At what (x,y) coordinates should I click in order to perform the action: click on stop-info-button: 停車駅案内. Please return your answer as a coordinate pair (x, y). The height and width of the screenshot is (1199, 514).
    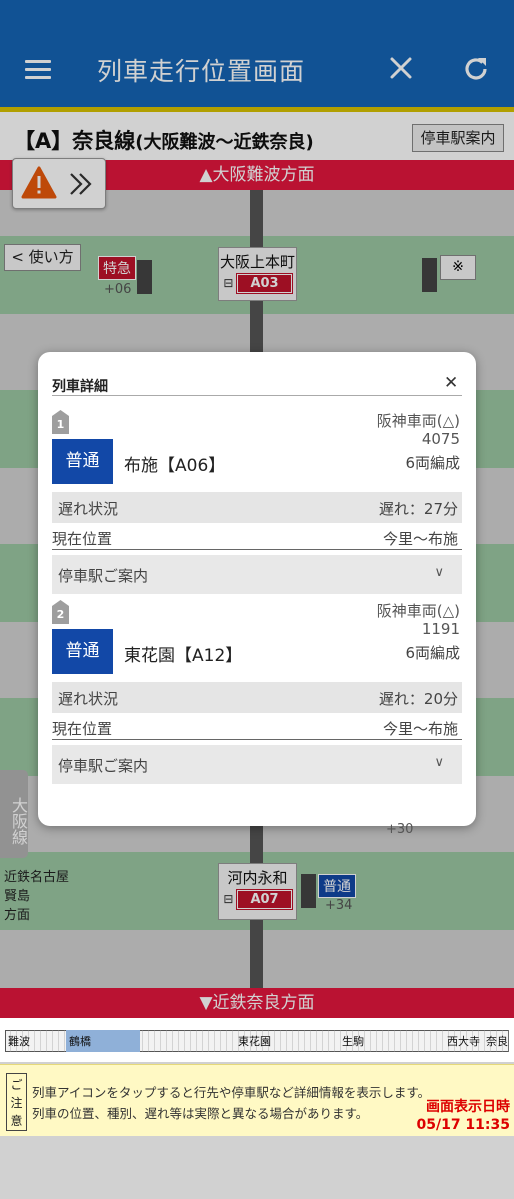
    Looking at the image, I should click on (458, 138).